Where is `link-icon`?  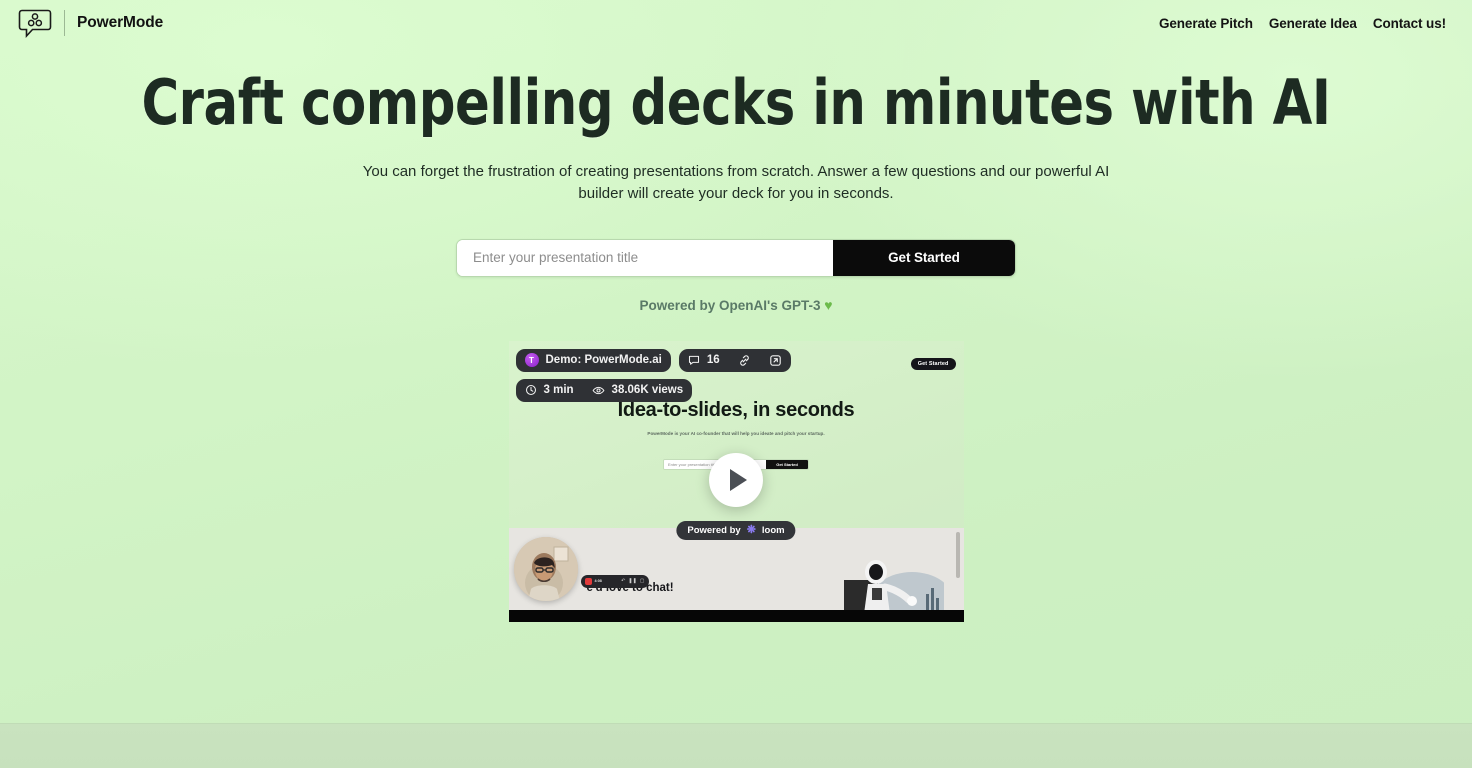
link-icon is located at coordinates (744, 360).